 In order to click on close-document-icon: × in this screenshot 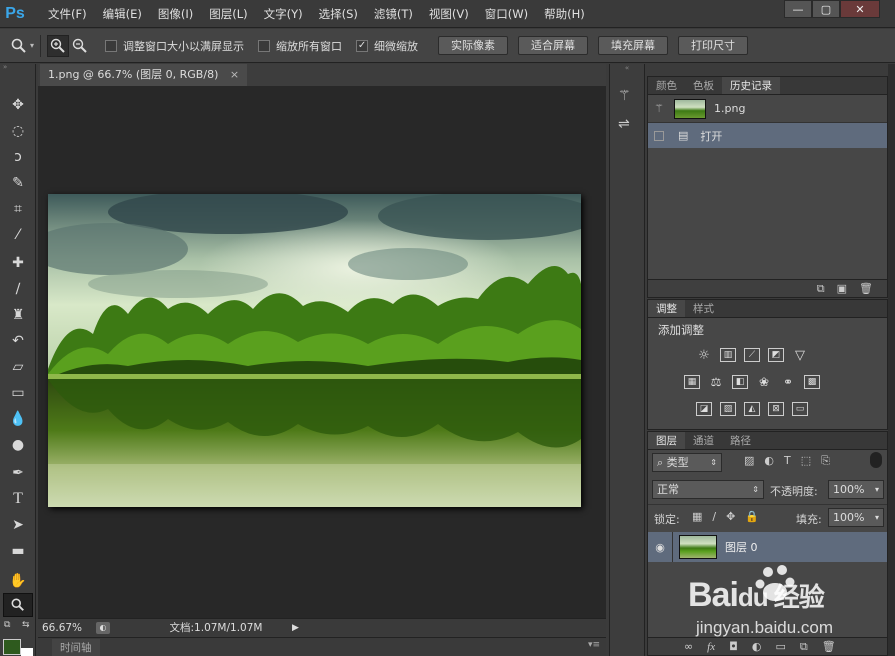, I will do `click(234, 74)`.